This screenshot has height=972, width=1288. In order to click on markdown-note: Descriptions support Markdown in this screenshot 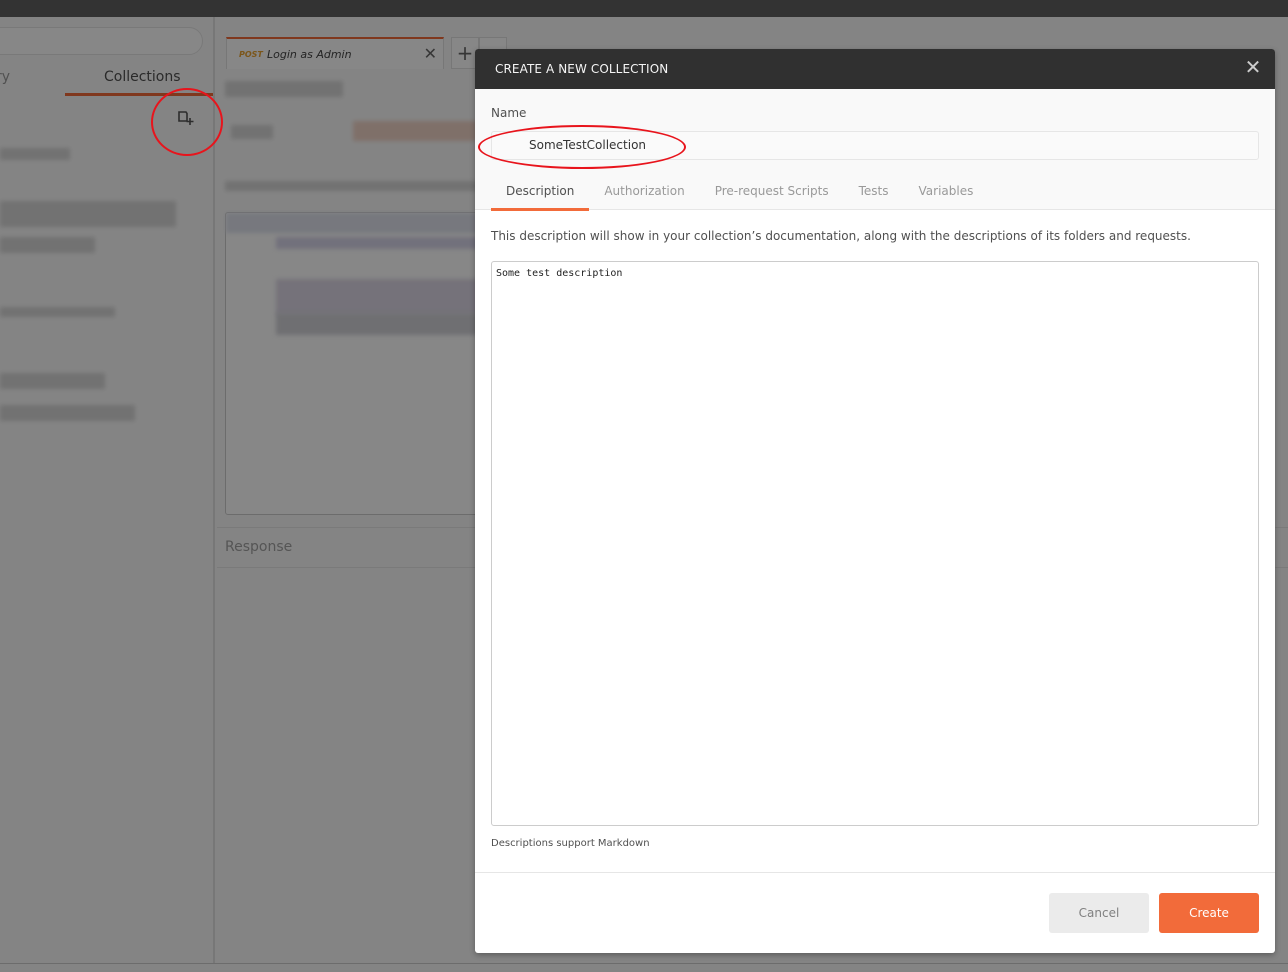, I will do `click(570, 843)`.